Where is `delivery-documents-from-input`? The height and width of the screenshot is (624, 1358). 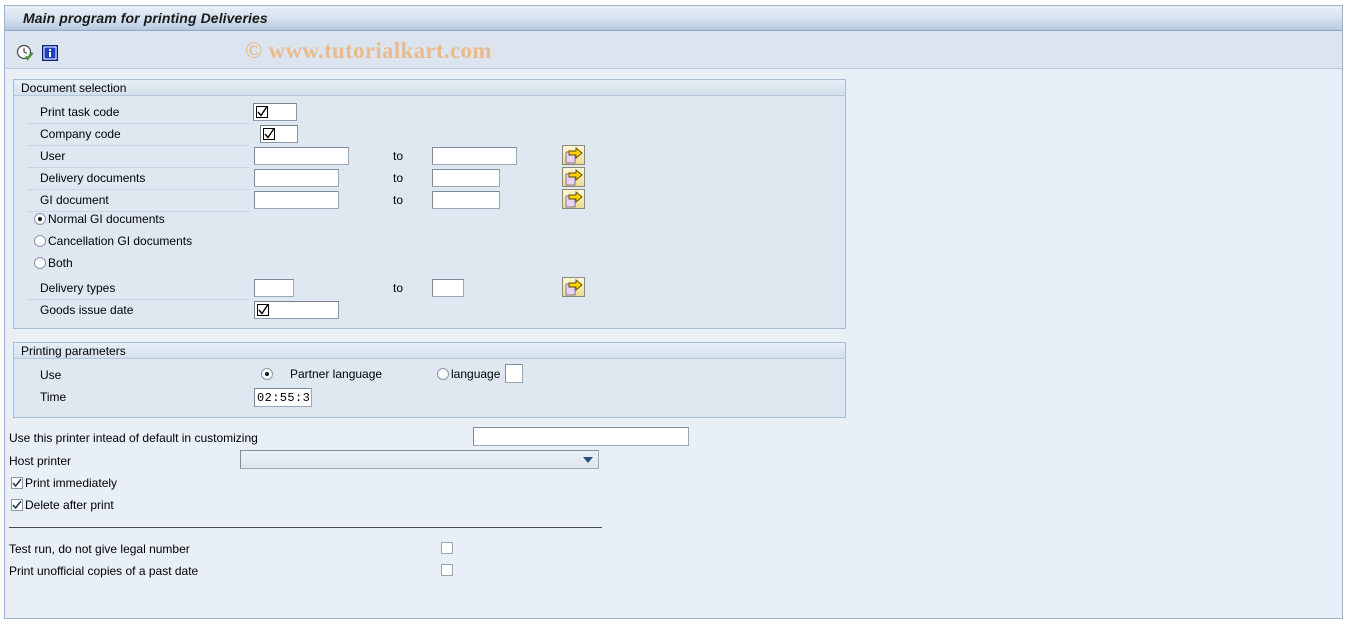
delivery-documents-from-input is located at coordinates (296, 178).